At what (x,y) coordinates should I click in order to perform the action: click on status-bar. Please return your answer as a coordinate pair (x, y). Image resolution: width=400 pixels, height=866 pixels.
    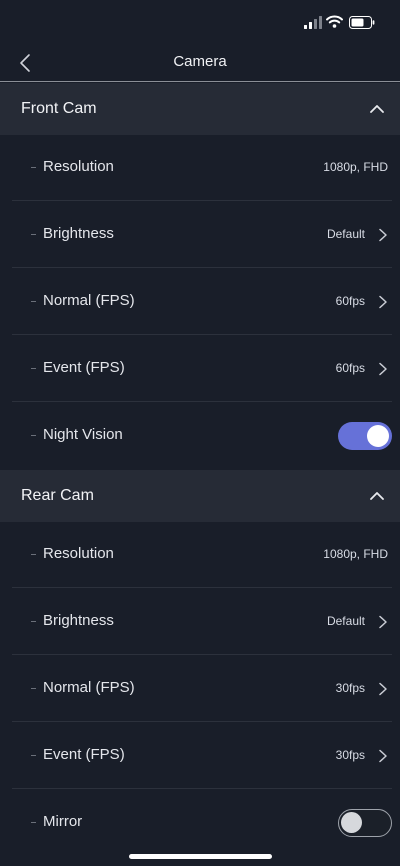
    Looking at the image, I should click on (200, 22).